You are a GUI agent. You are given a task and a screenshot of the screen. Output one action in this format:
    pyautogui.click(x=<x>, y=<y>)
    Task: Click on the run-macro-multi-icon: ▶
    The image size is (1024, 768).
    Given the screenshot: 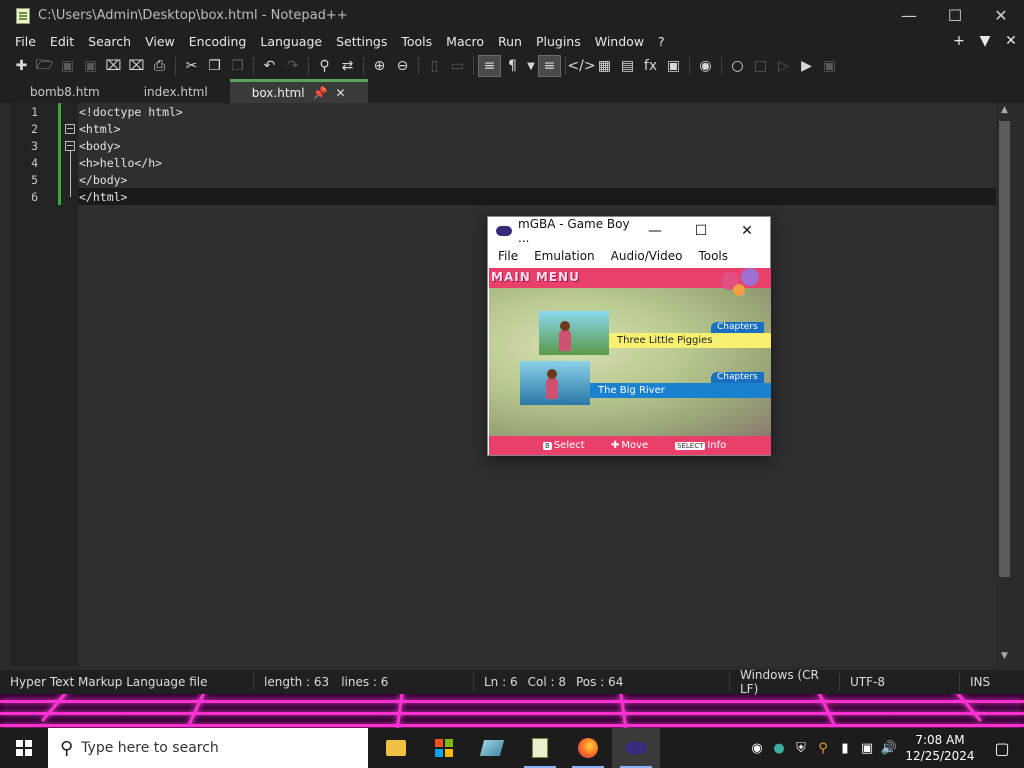 What is the action you would take?
    pyautogui.click(x=806, y=66)
    